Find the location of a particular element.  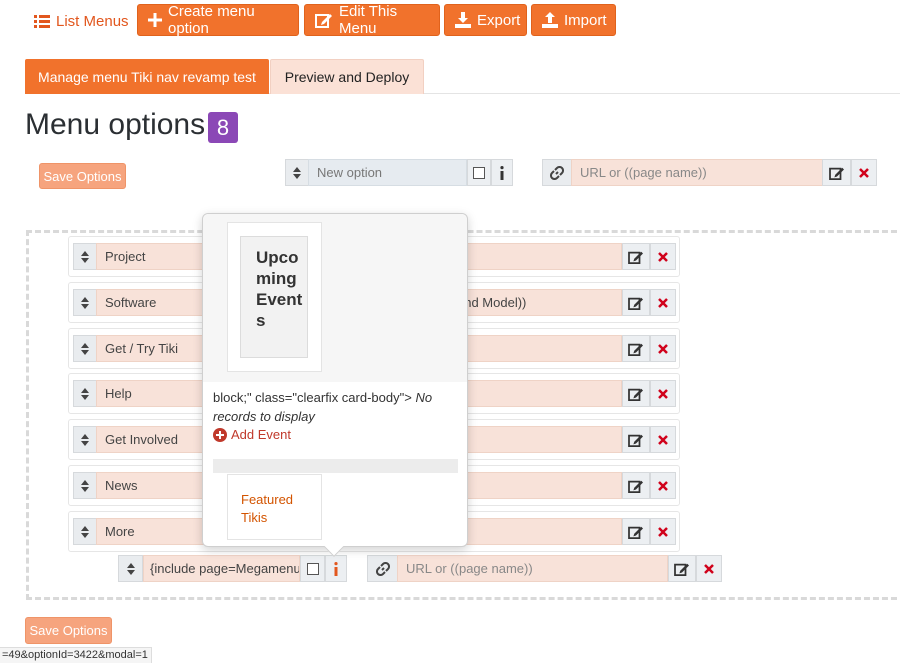

create-menu-option-button: Create menu option is located at coordinates (218, 20).